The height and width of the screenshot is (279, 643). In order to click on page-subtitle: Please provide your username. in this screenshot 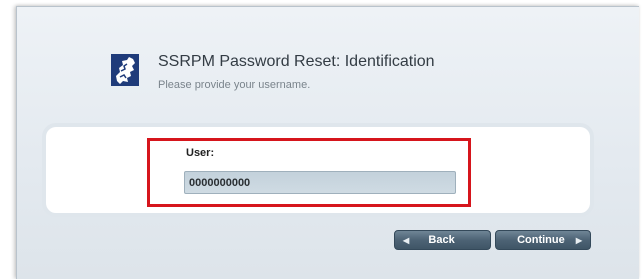, I will do `click(234, 85)`.